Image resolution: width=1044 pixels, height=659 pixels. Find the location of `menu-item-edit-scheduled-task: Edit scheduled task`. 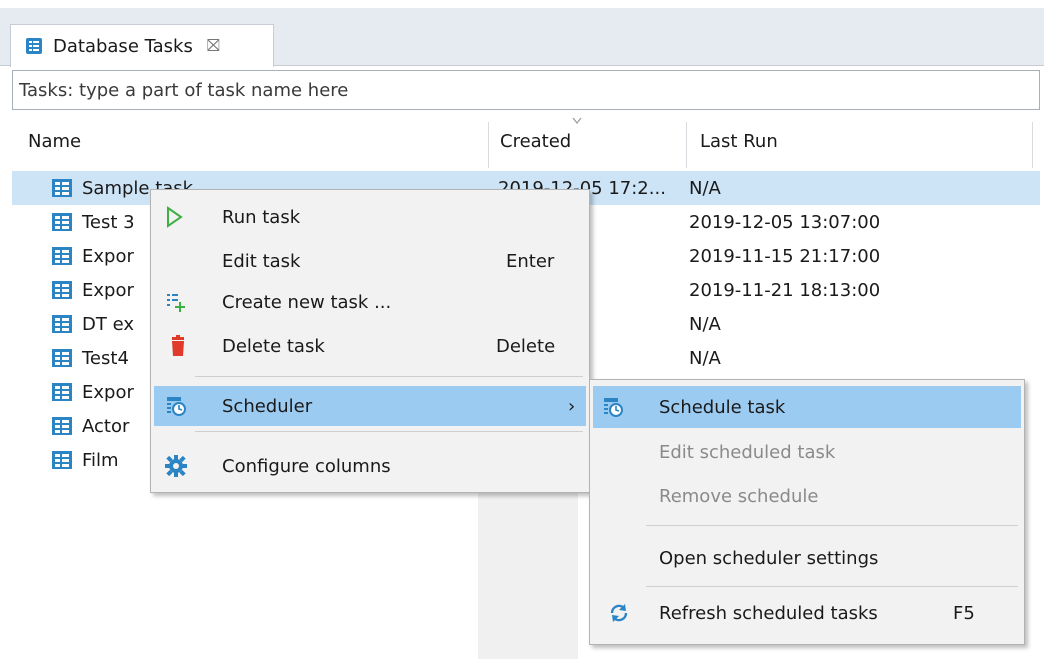

menu-item-edit-scheduled-task: Edit scheduled task is located at coordinates (807, 452).